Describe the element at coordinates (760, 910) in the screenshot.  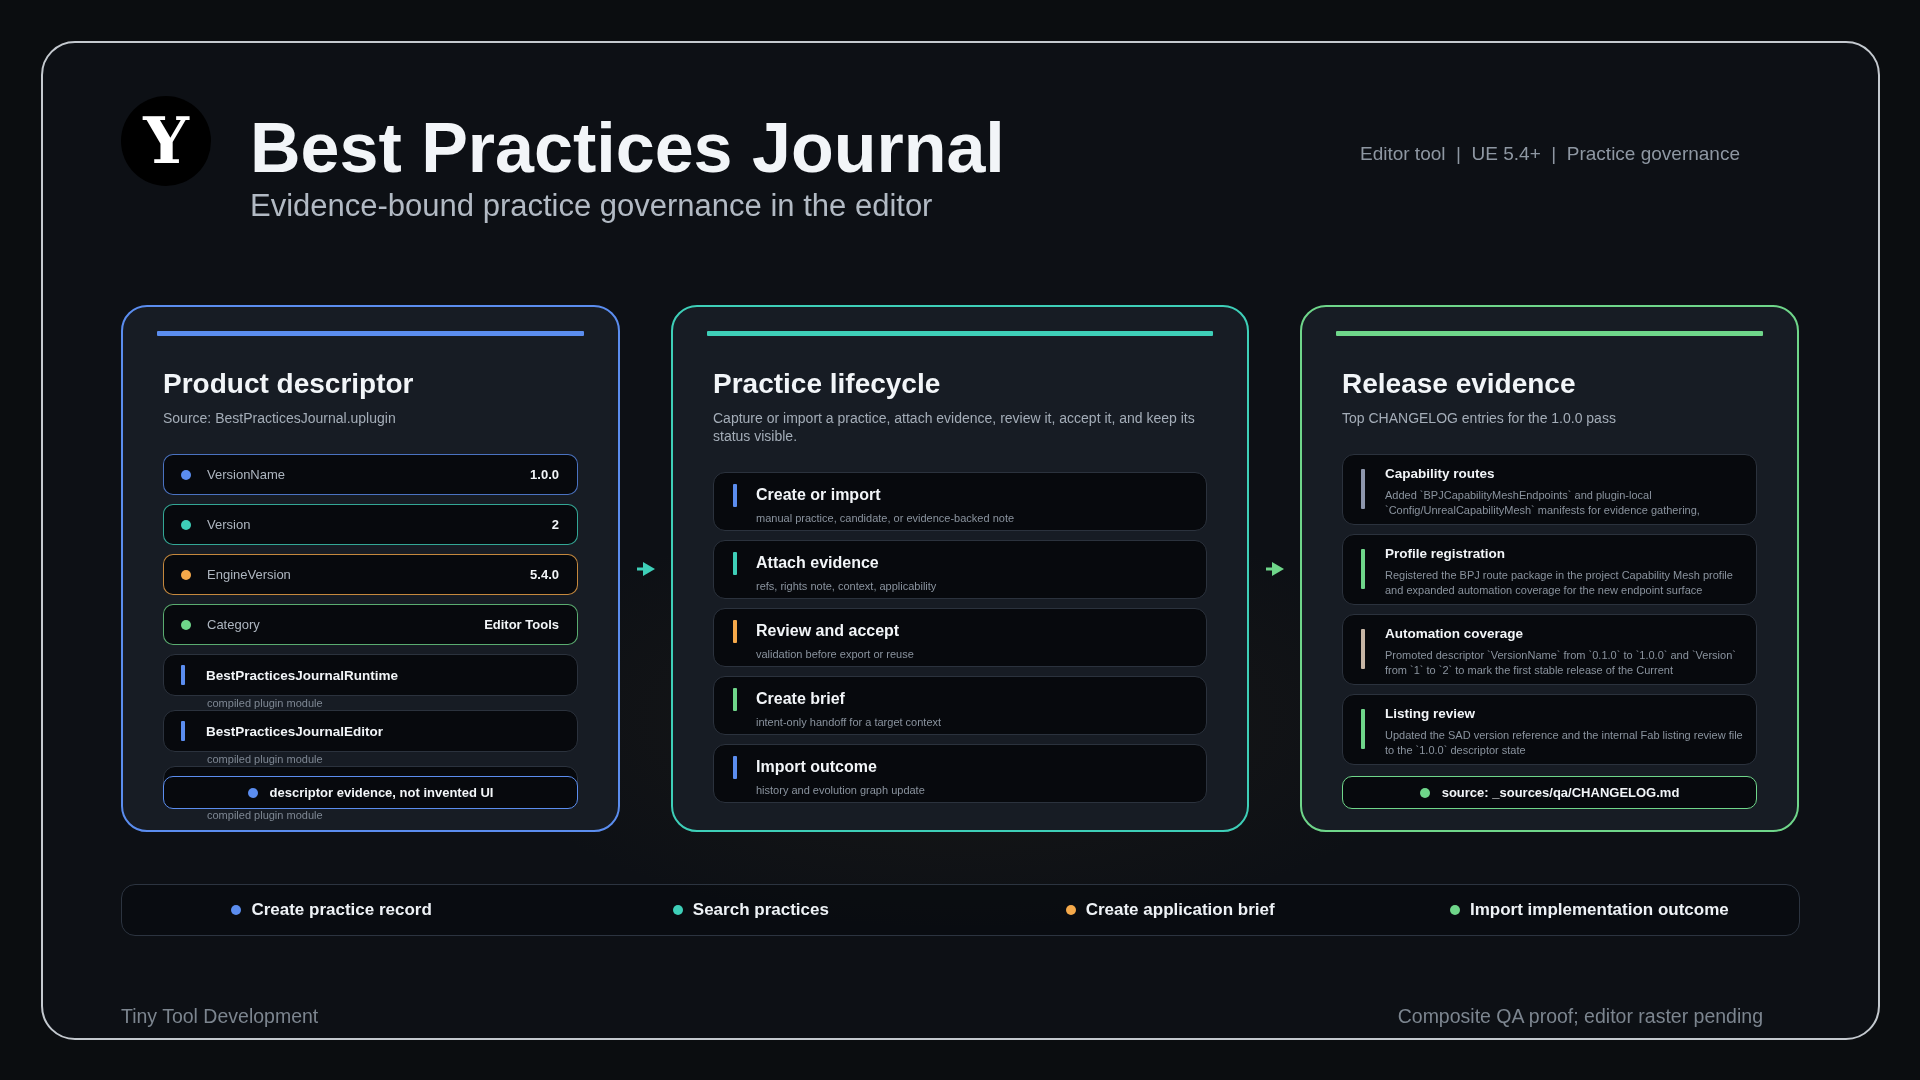
I see `action-label: Search practices` at that location.